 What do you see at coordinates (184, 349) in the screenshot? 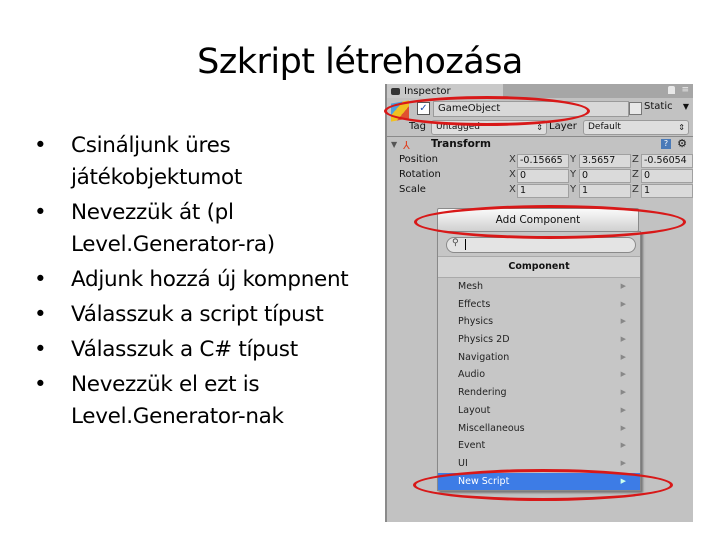
I see `bullet-text: Válasszuk a C# típust` at bounding box center [184, 349].